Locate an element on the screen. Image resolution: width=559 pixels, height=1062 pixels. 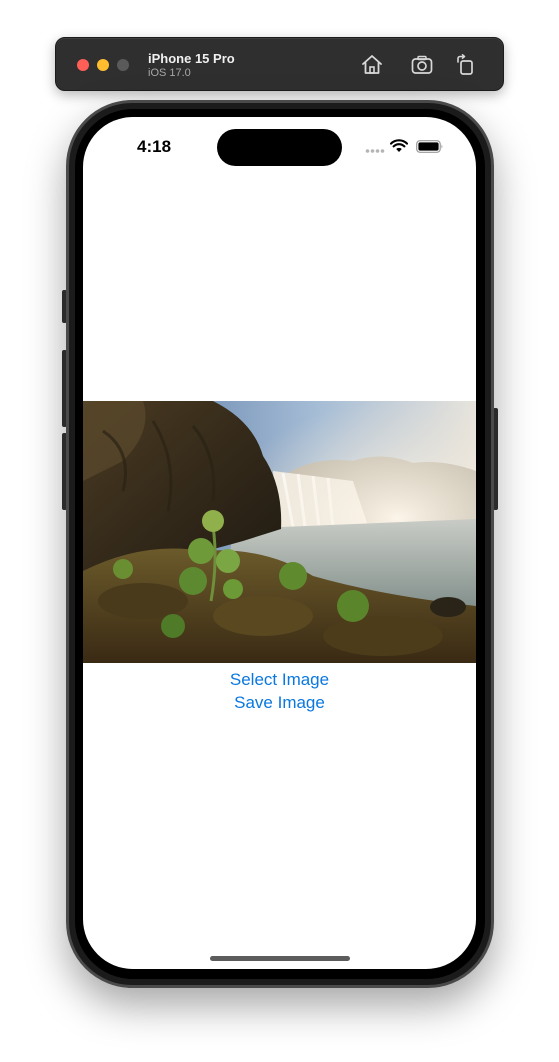
rotate-button is located at coordinates (466, 65).